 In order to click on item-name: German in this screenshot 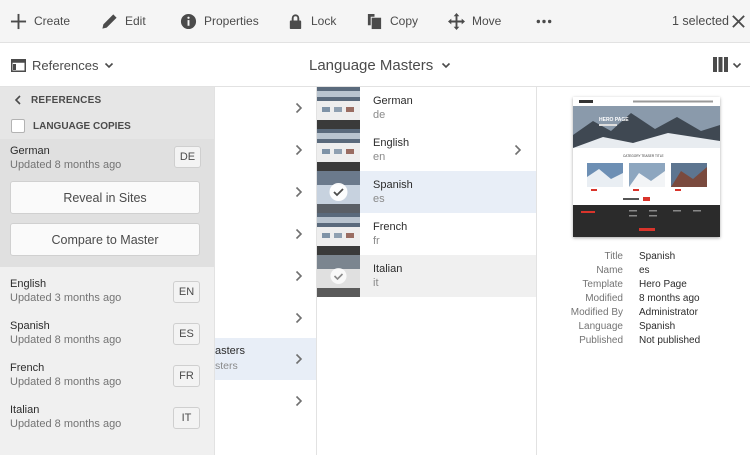, I will do `click(393, 101)`.